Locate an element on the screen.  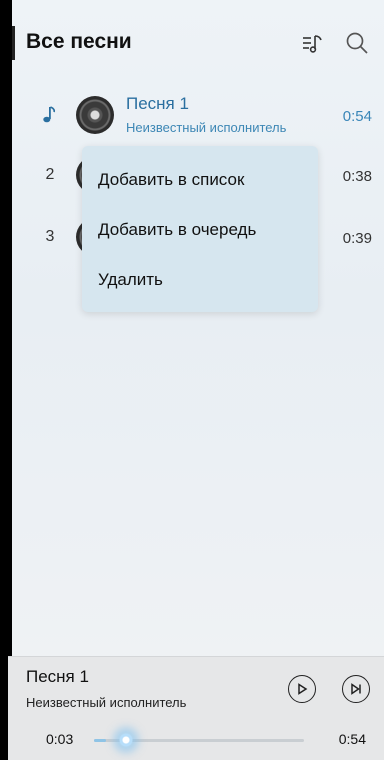
page-title: Все песни is located at coordinates (79, 41).